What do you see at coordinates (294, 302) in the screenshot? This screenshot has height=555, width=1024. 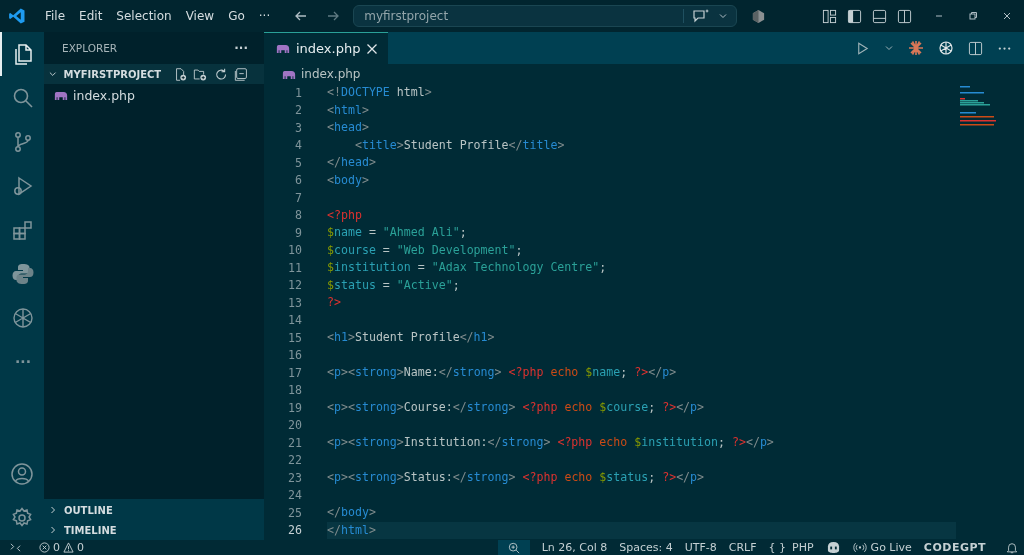 I see `line-number: 13` at bounding box center [294, 302].